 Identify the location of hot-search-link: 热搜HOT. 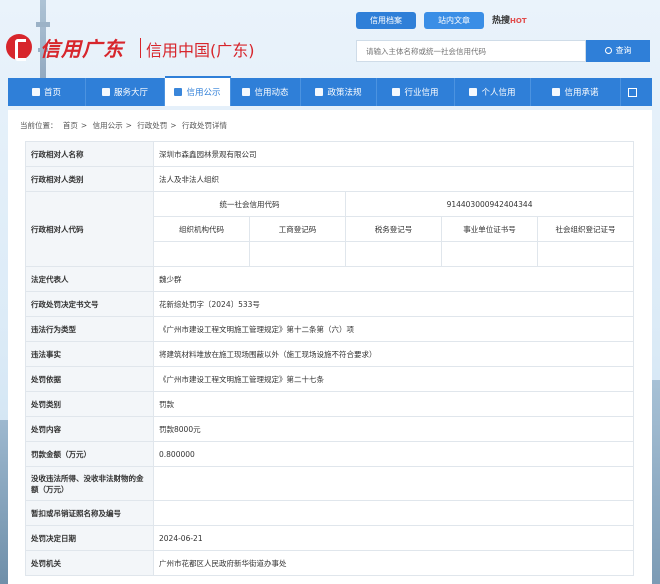
(509, 19).